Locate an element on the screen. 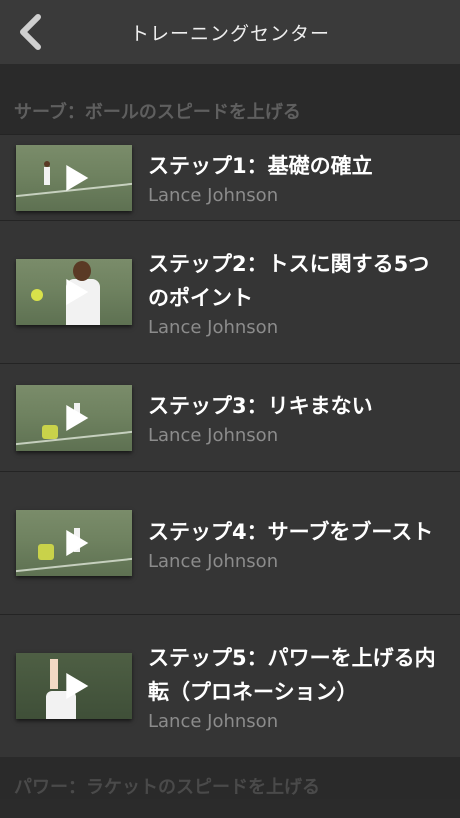 The height and width of the screenshot is (818, 460). video-row: ステップ1：基礎の確立 Lance Johnson is located at coordinates (230, 177).